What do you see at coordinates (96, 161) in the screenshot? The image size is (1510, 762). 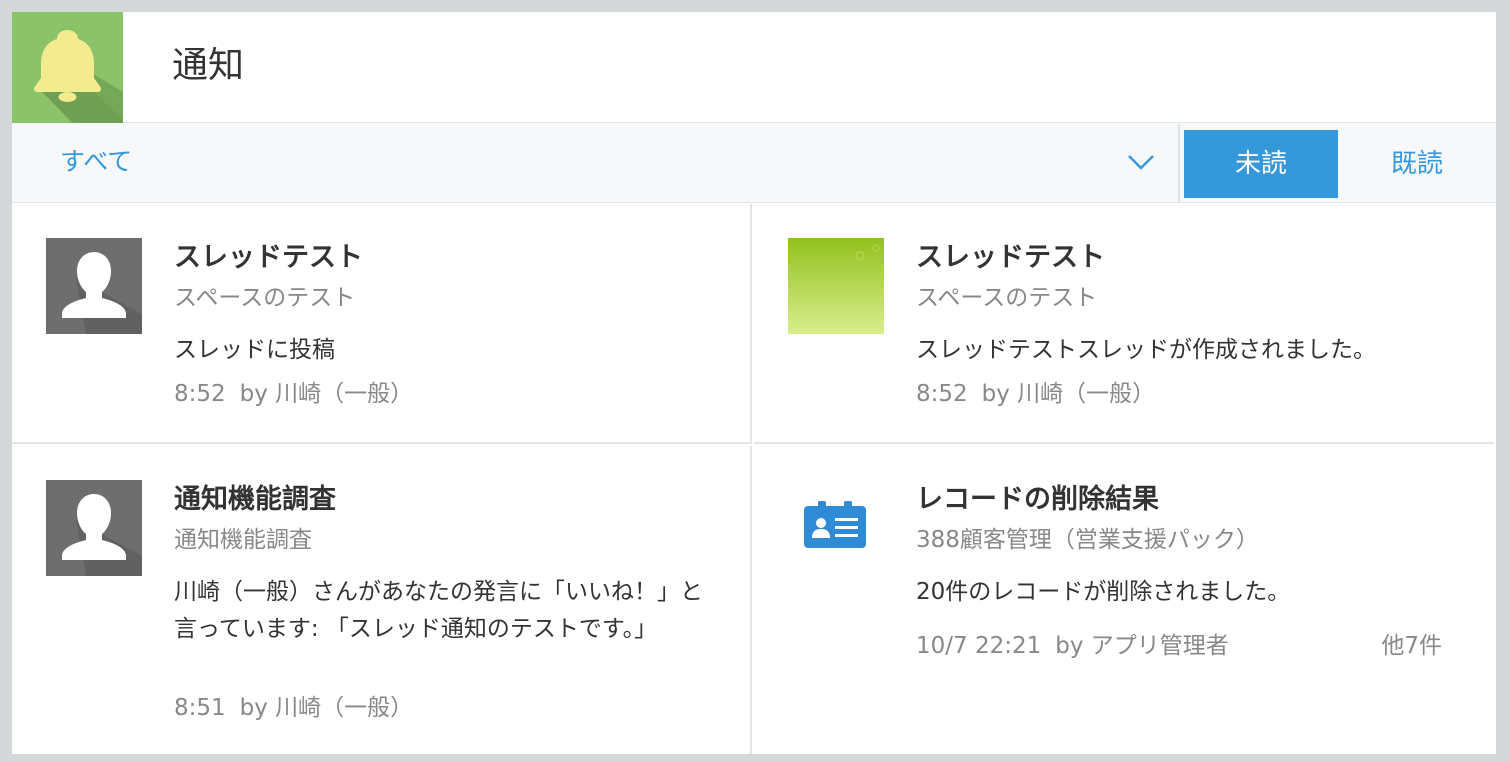 I see `filter-selected-label: すべて` at bounding box center [96, 161].